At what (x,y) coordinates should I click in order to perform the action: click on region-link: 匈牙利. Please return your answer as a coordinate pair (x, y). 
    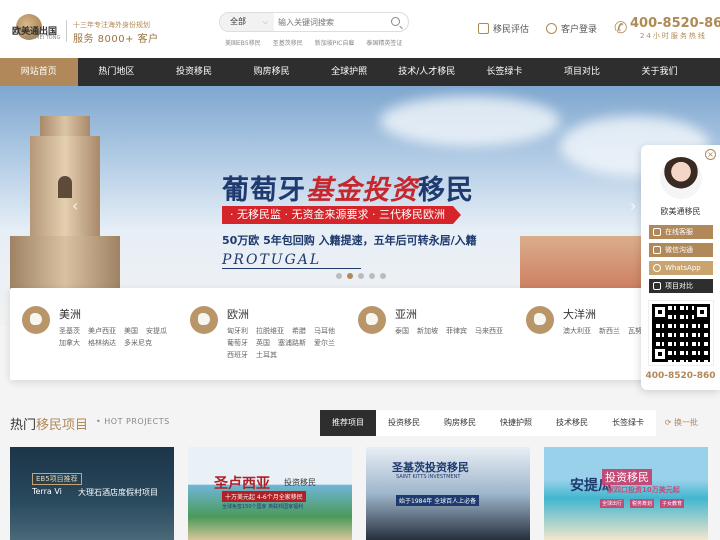
    Looking at the image, I should click on (237, 331).